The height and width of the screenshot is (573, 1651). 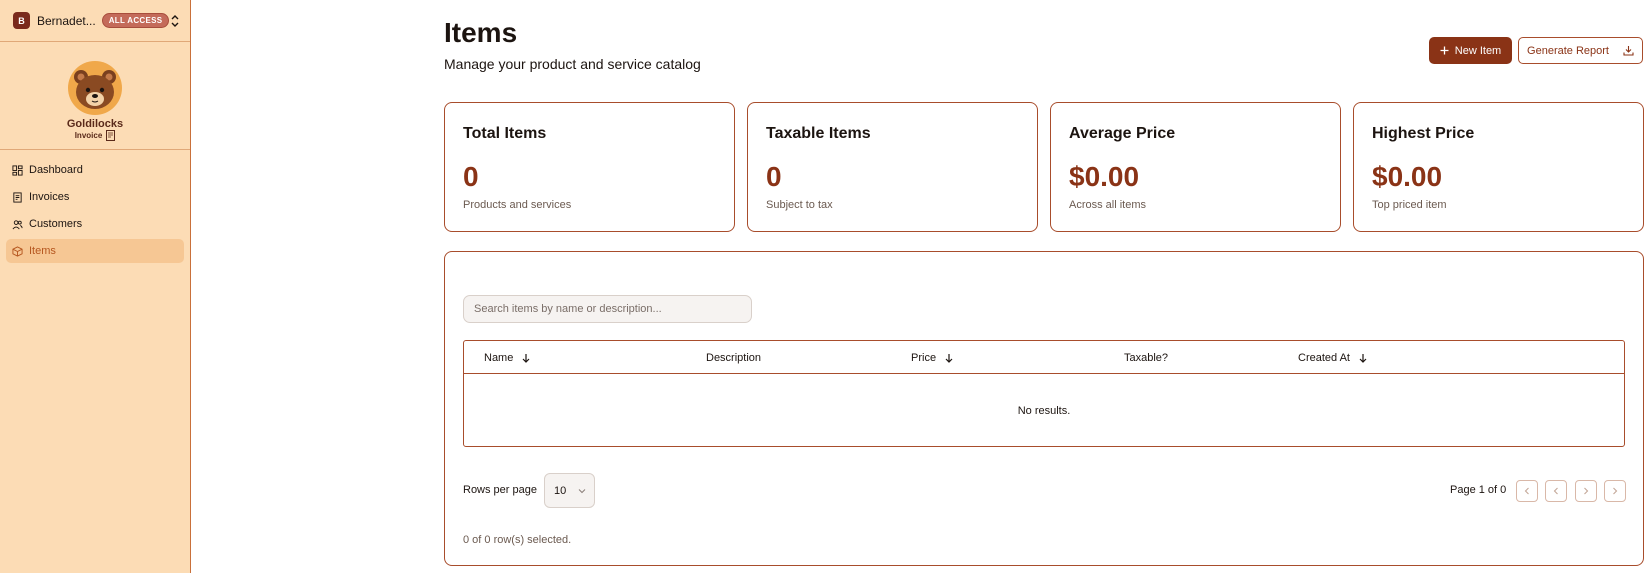 I want to click on stat-card-taxable-items: Taxable Items 0 Subject to tax, so click(x=892, y=167).